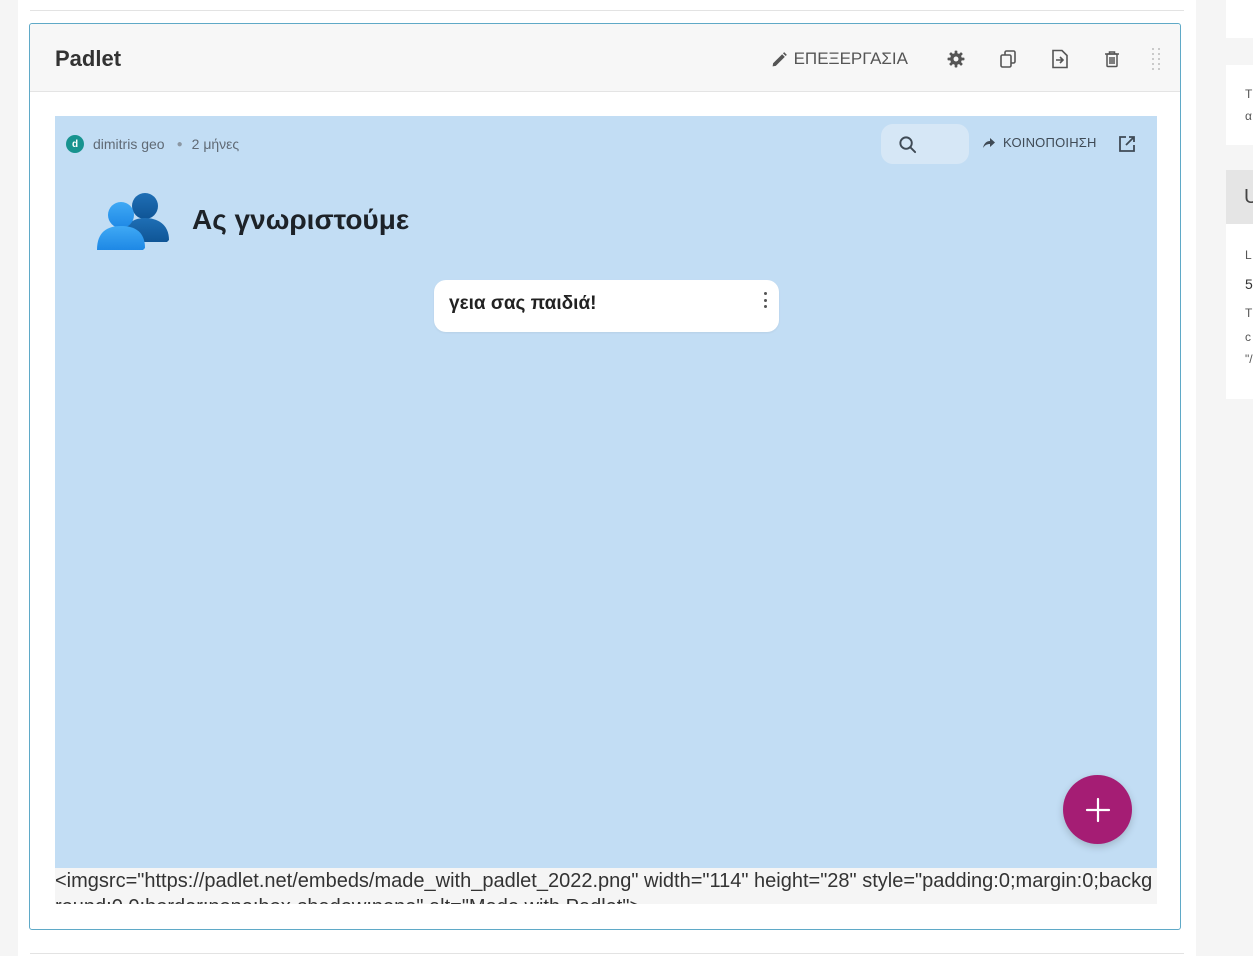 This screenshot has height=956, width=1253. I want to click on open-external-button, so click(1127, 144).